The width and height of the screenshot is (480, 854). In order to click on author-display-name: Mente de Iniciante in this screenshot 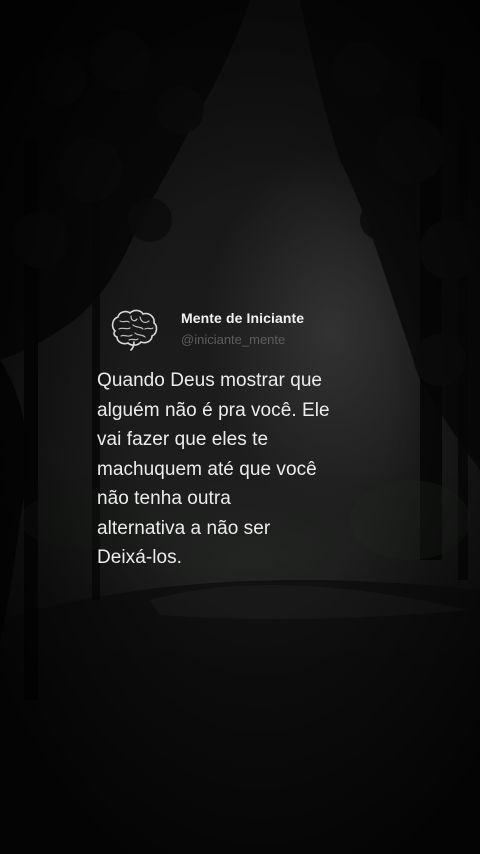, I will do `click(242, 318)`.